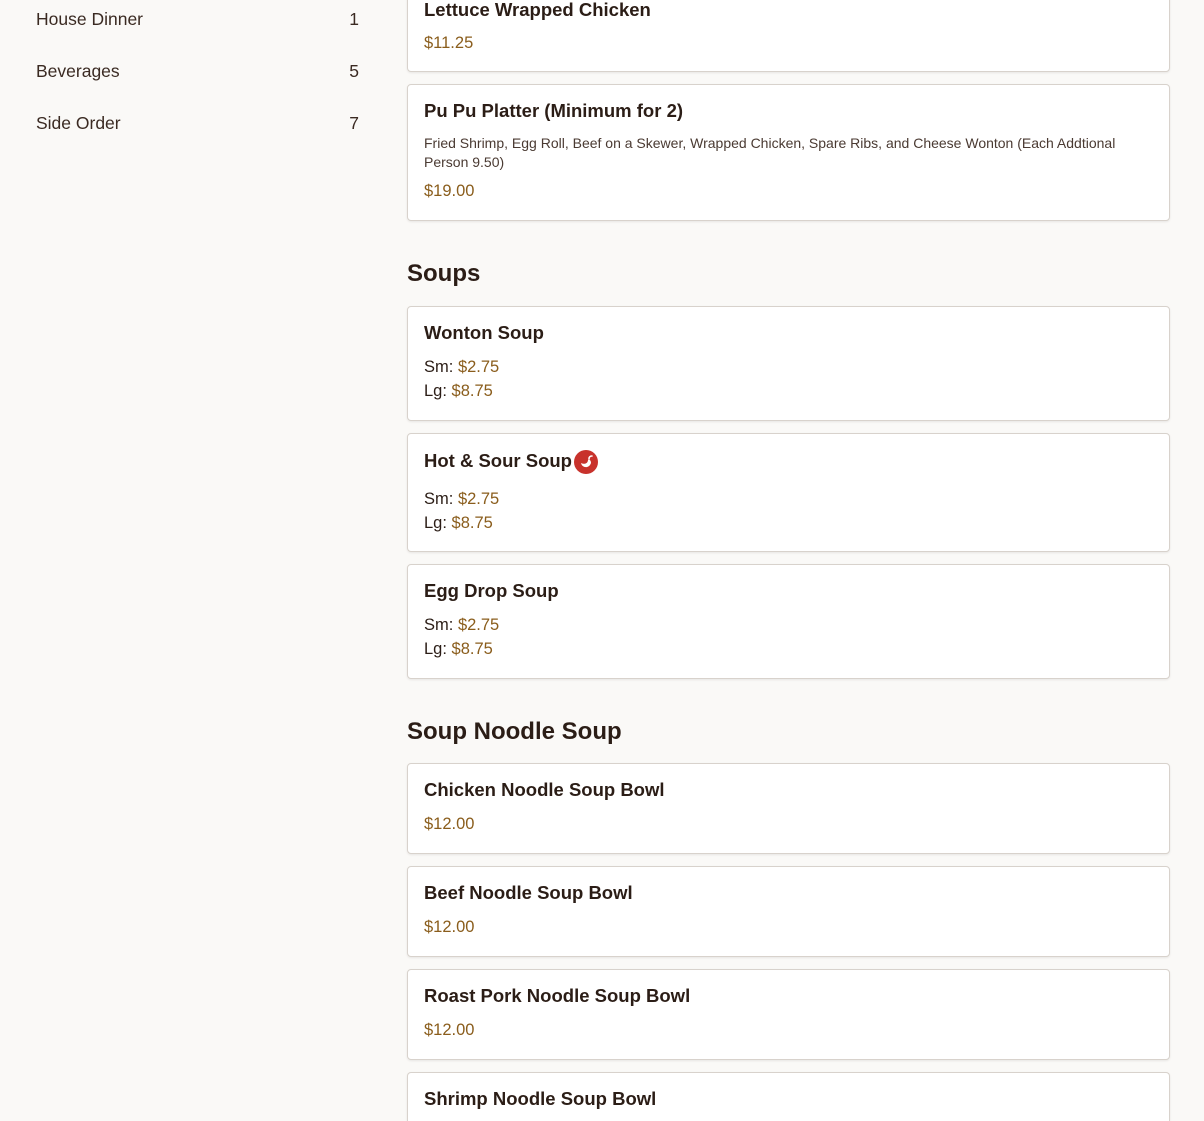 The width and height of the screenshot is (1204, 1121). I want to click on category-name: Side Order, so click(78, 122).